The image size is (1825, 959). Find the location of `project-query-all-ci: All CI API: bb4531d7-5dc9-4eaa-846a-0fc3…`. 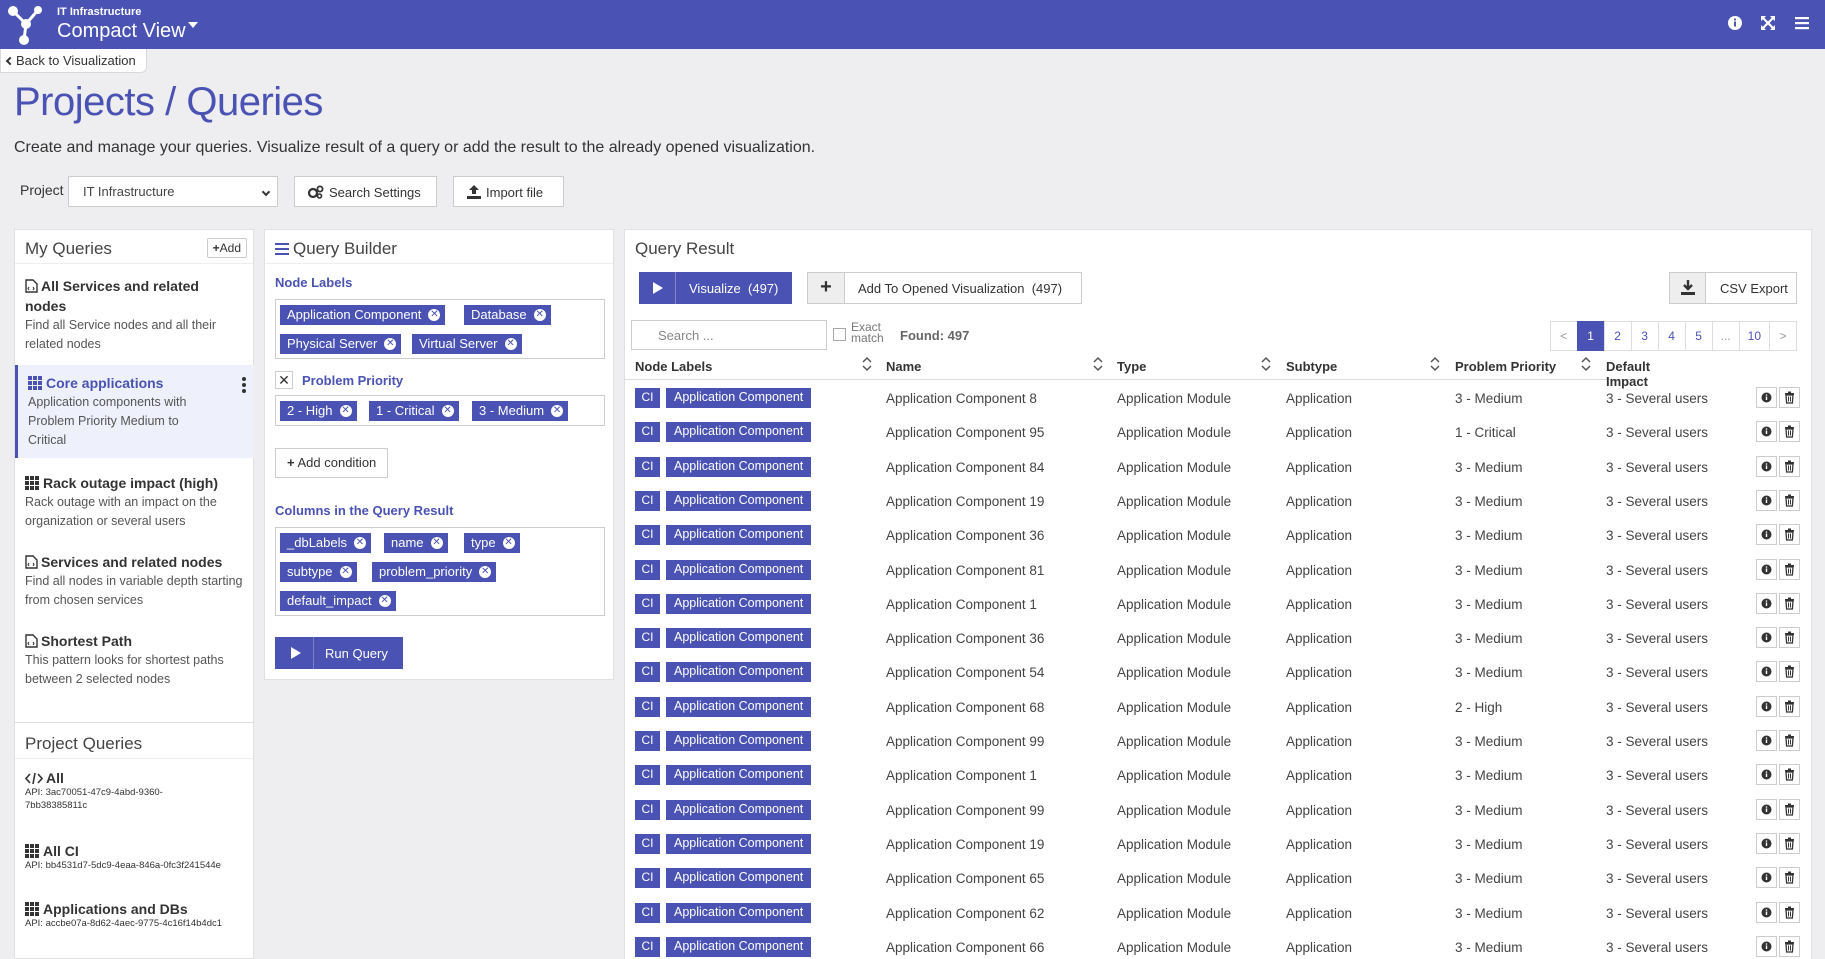

project-query-all-ci: All CI API: bb4531d7-5dc9-4eaa-846a-0fc3… is located at coordinates (137, 857).